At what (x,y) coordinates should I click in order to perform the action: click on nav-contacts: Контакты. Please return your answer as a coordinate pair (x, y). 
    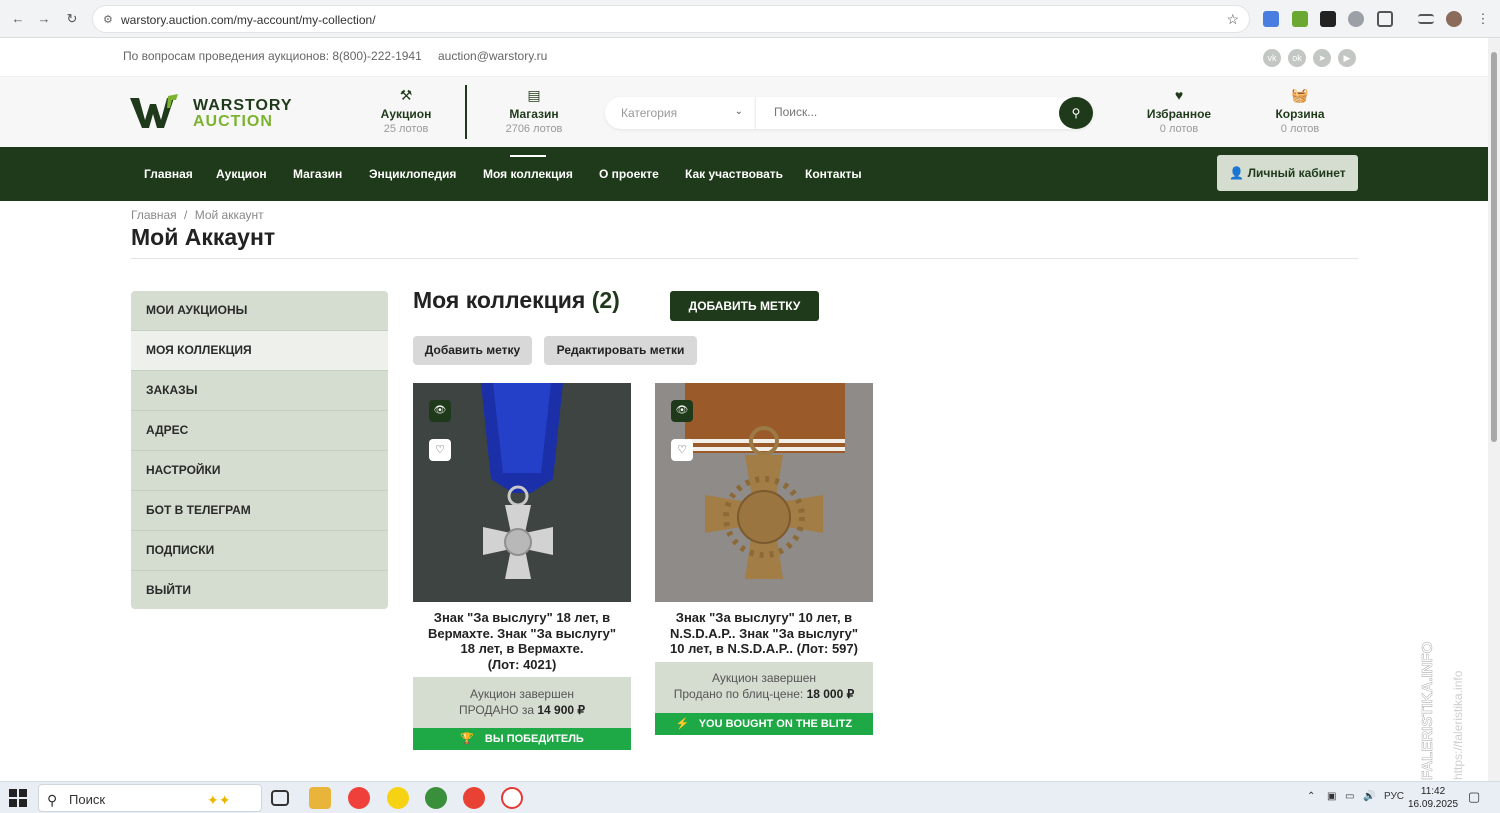
    Looking at the image, I should click on (833, 174).